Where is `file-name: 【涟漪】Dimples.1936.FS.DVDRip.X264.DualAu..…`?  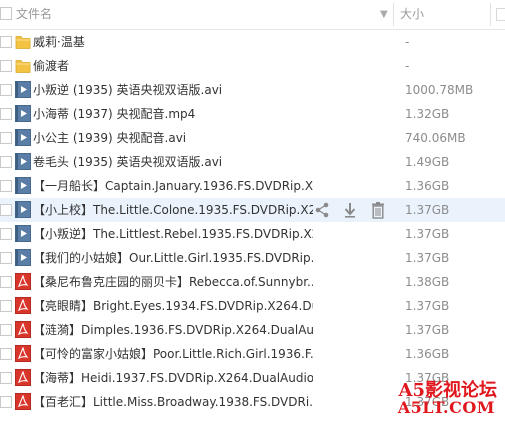 file-name: 【涟漪】Dimples.1936.FS.DVDRip.X264.DualAu..… is located at coordinates (173, 330).